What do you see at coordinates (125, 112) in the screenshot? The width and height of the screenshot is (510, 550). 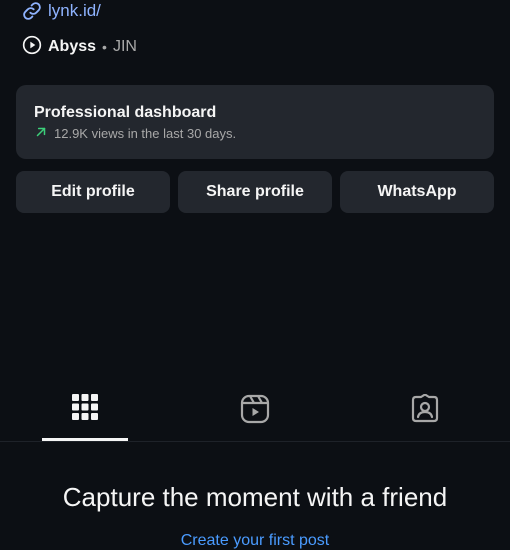 I see `dashboard-title: Professional dashboard` at bounding box center [125, 112].